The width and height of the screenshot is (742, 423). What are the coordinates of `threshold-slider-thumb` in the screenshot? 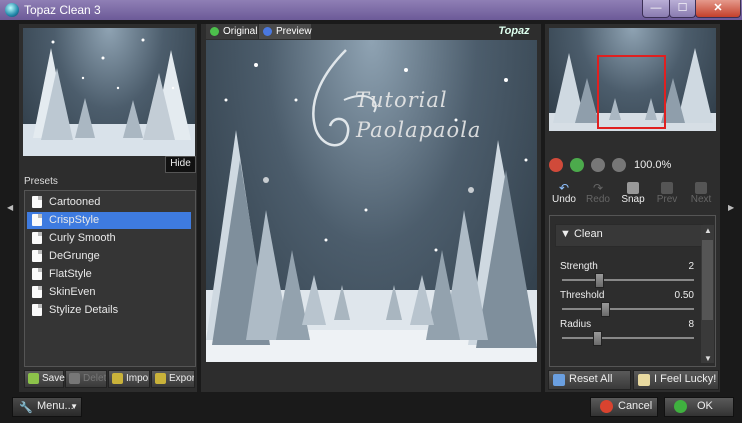 It's located at (606, 309).